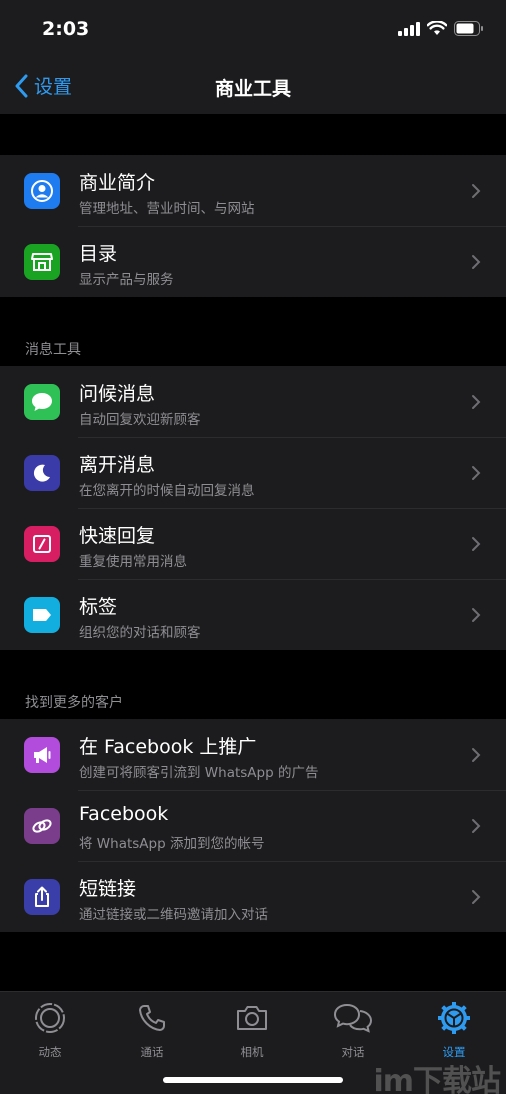 The width and height of the screenshot is (506, 1094). What do you see at coordinates (42, 473) in the screenshot?
I see `moon-icon` at bounding box center [42, 473].